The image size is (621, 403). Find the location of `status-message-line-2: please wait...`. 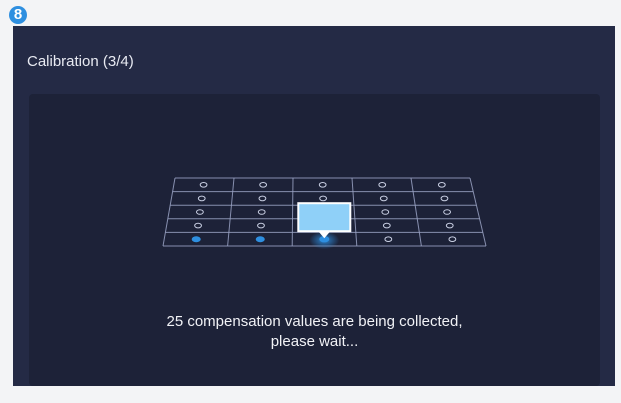

status-message-line-2: please wait... is located at coordinates (314, 341).